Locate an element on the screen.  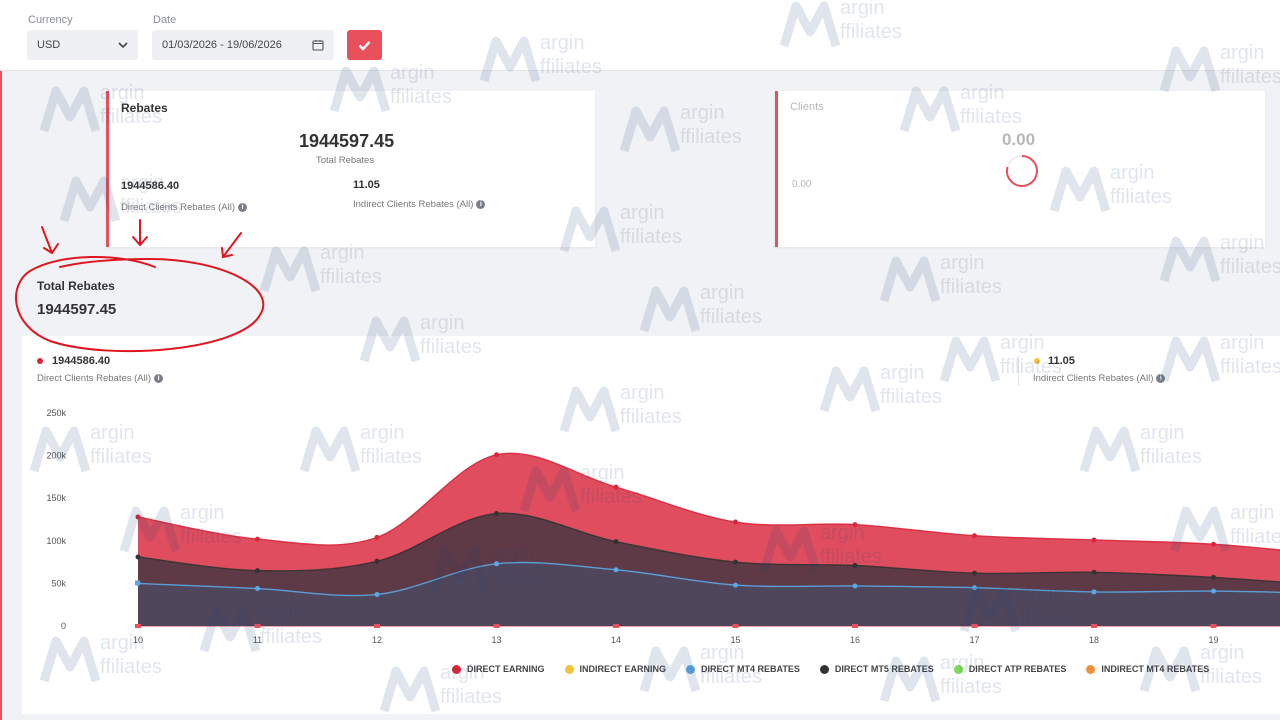
y-tick-label: 100k is located at coordinates (56, 541).